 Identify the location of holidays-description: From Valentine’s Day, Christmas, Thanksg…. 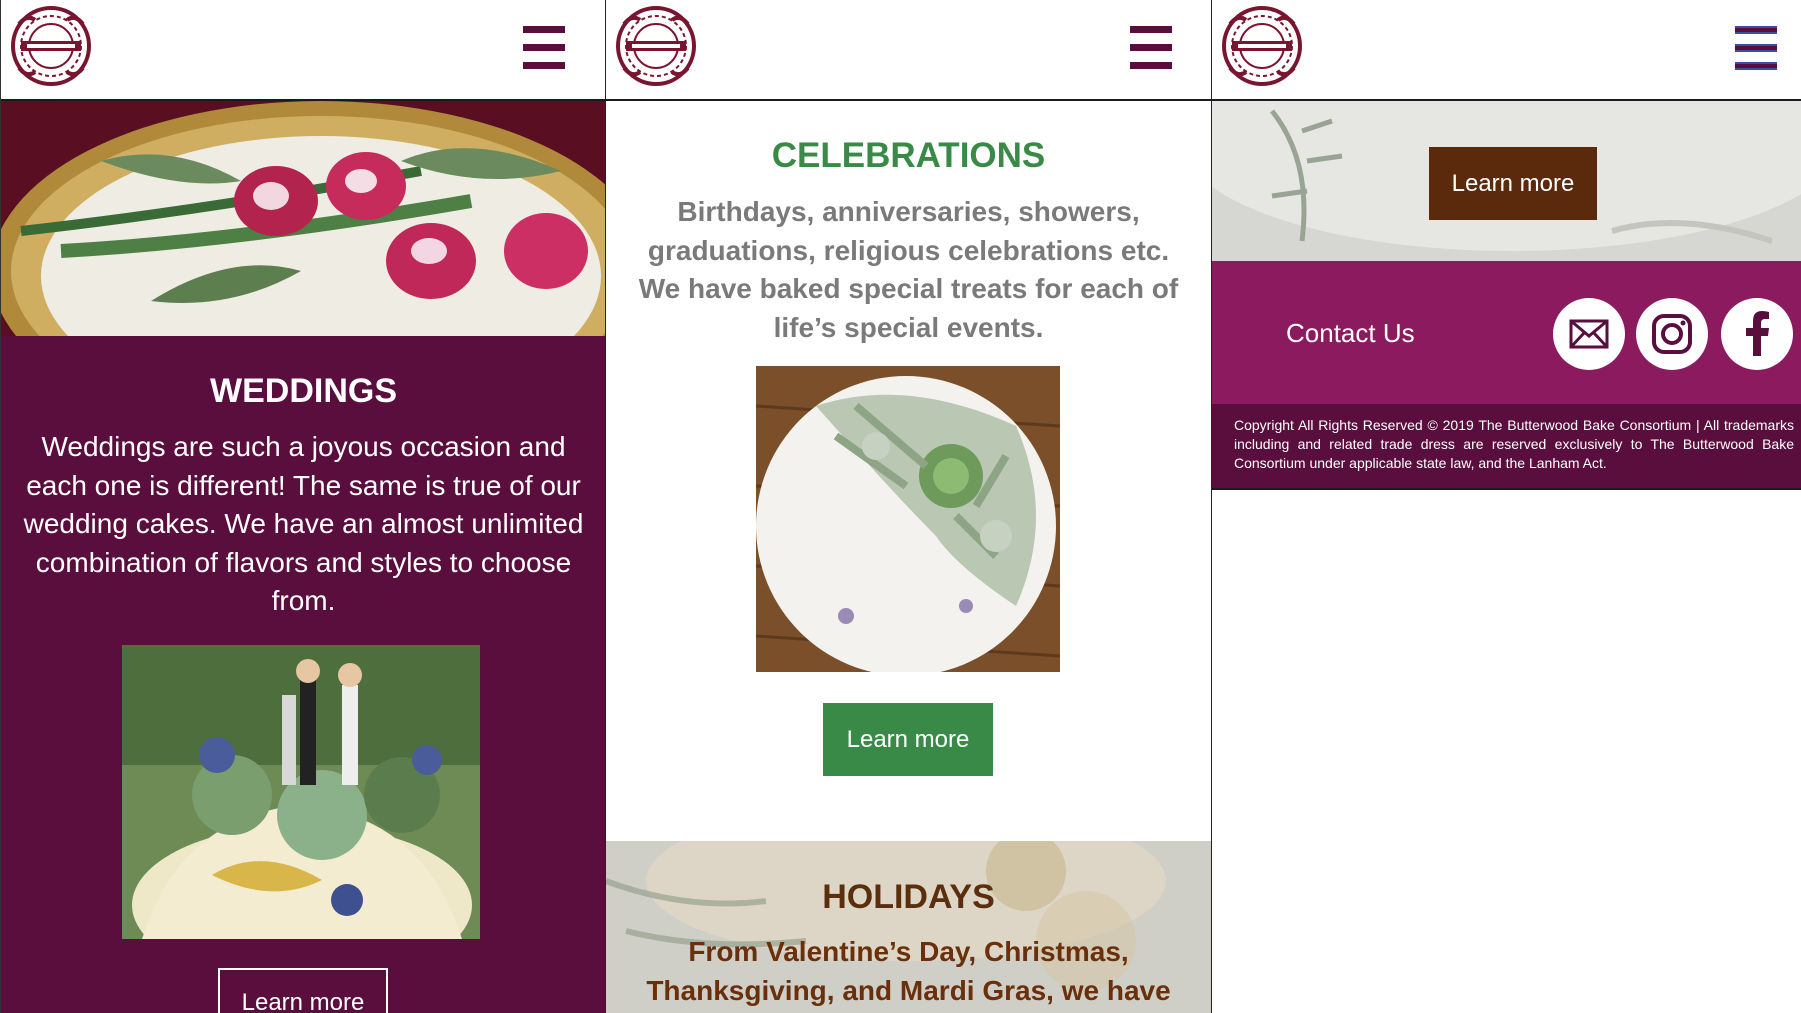
(908, 971).